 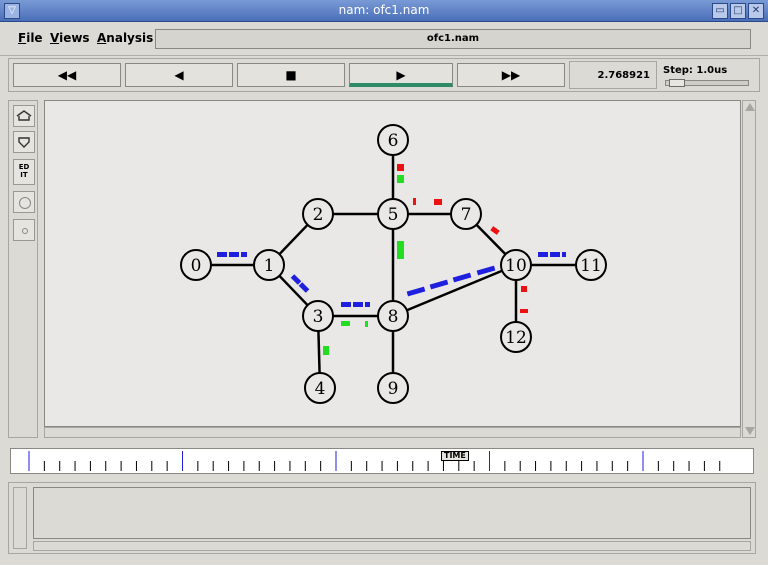 I want to click on node-10: 10, so click(x=516, y=265).